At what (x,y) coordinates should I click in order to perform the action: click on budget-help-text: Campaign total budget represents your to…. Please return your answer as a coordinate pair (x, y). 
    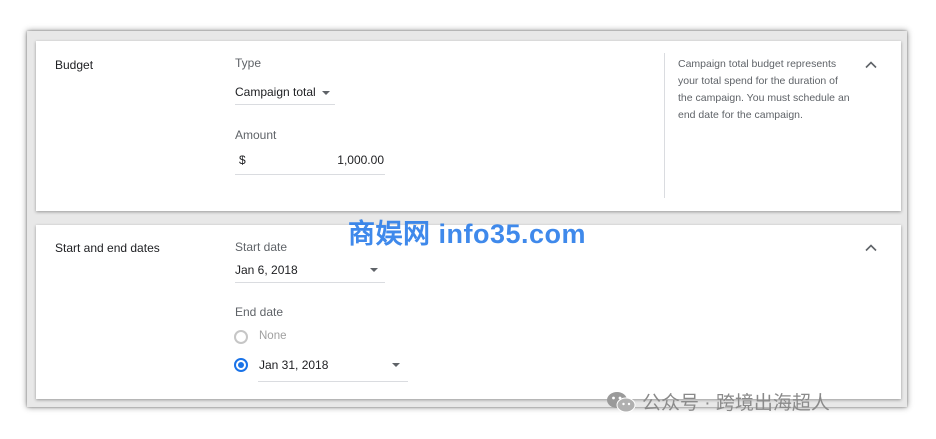
    Looking at the image, I should click on (764, 89).